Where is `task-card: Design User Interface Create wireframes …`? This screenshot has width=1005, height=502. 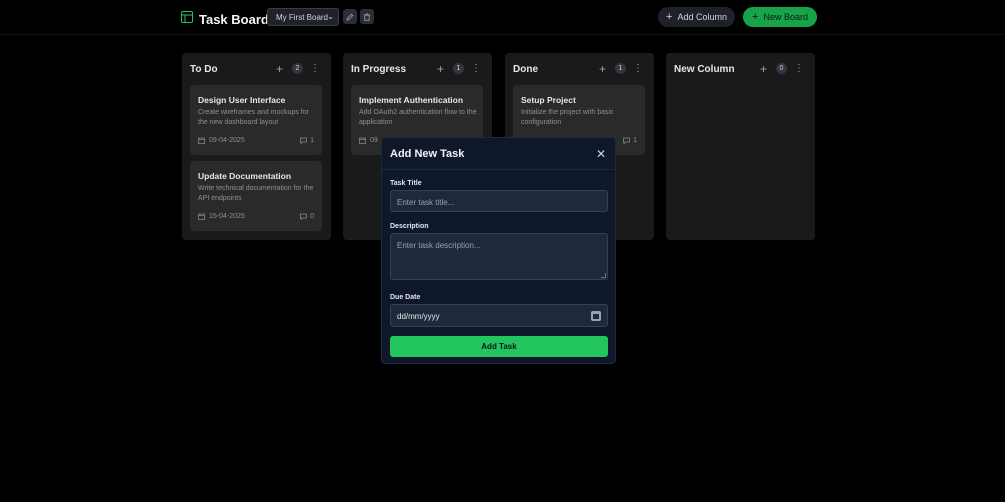
task-card: Design User Interface Create wireframes … is located at coordinates (256, 120).